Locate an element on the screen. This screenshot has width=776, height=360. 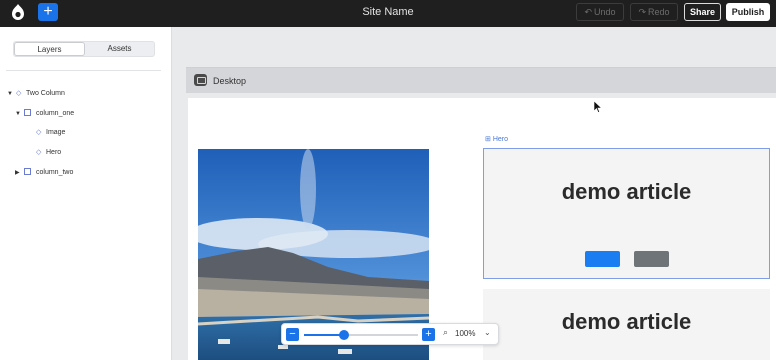
hero-tag-label: Hero is located at coordinates (500, 139).